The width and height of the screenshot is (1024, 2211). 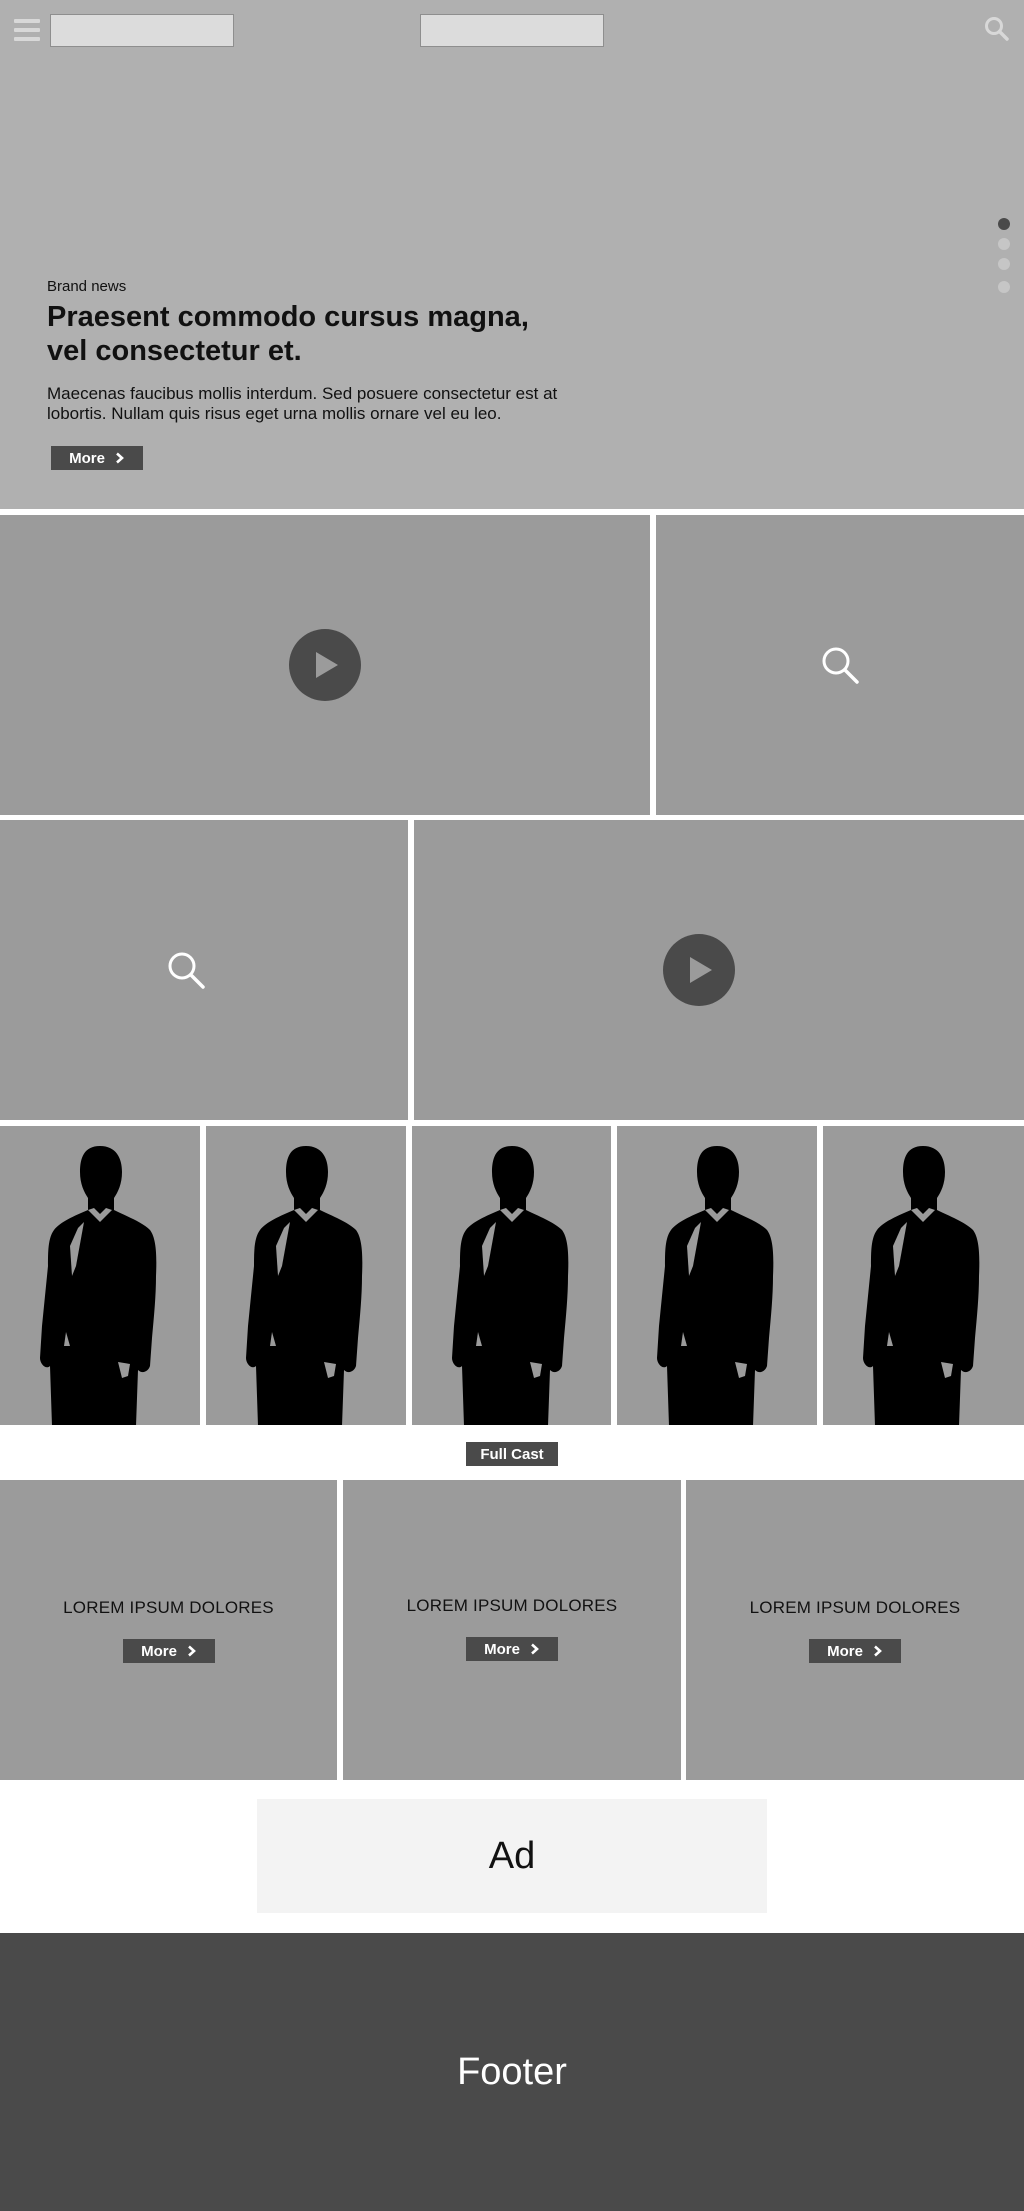 What do you see at coordinates (512, 1630) in the screenshot?
I see `promo-card-2: LOREM IPSUM DOLORES More` at bounding box center [512, 1630].